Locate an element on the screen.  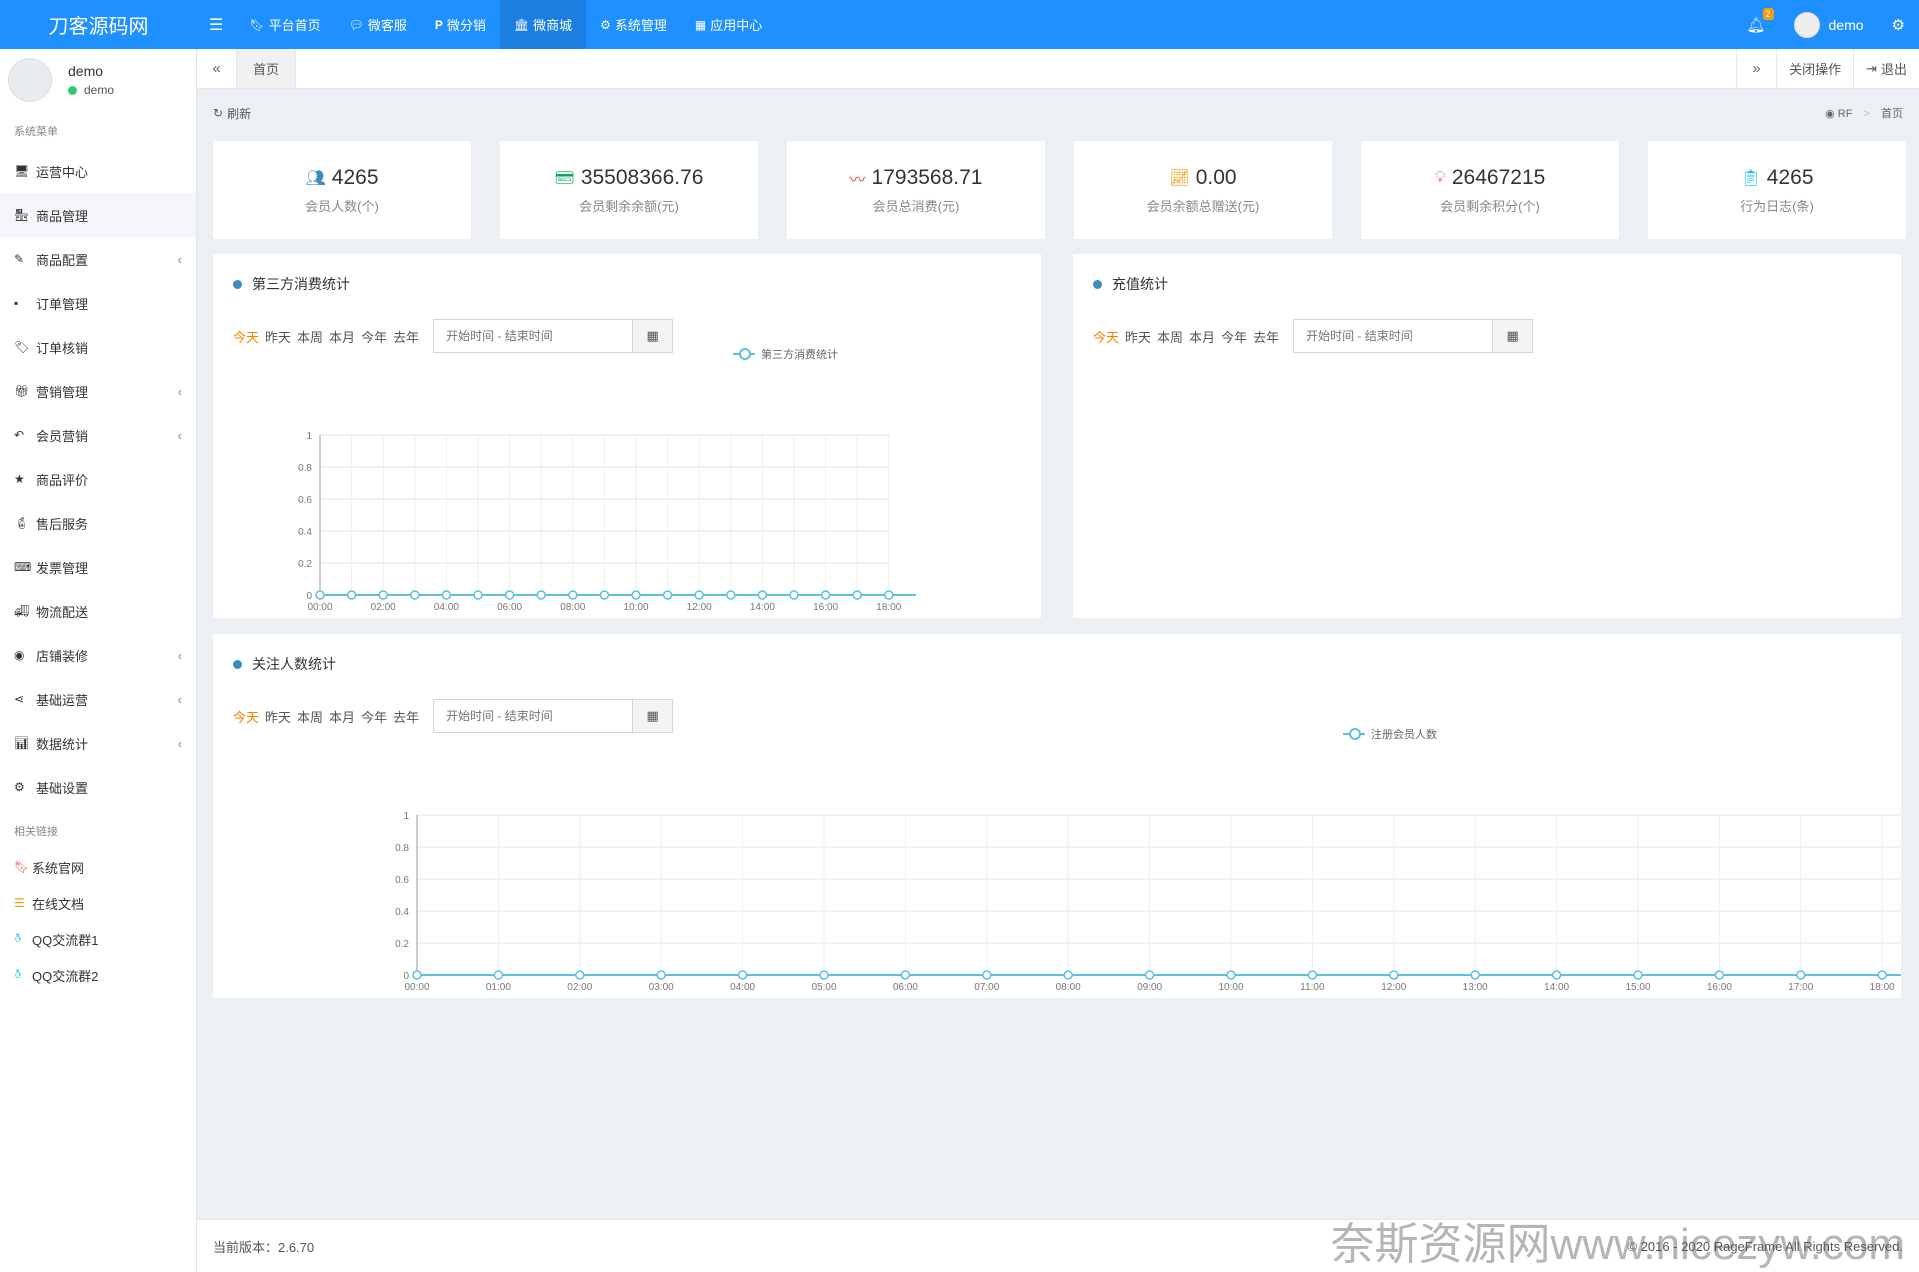
sidebar-item: 🖥︎ 运营中心 is located at coordinates (98, 171).